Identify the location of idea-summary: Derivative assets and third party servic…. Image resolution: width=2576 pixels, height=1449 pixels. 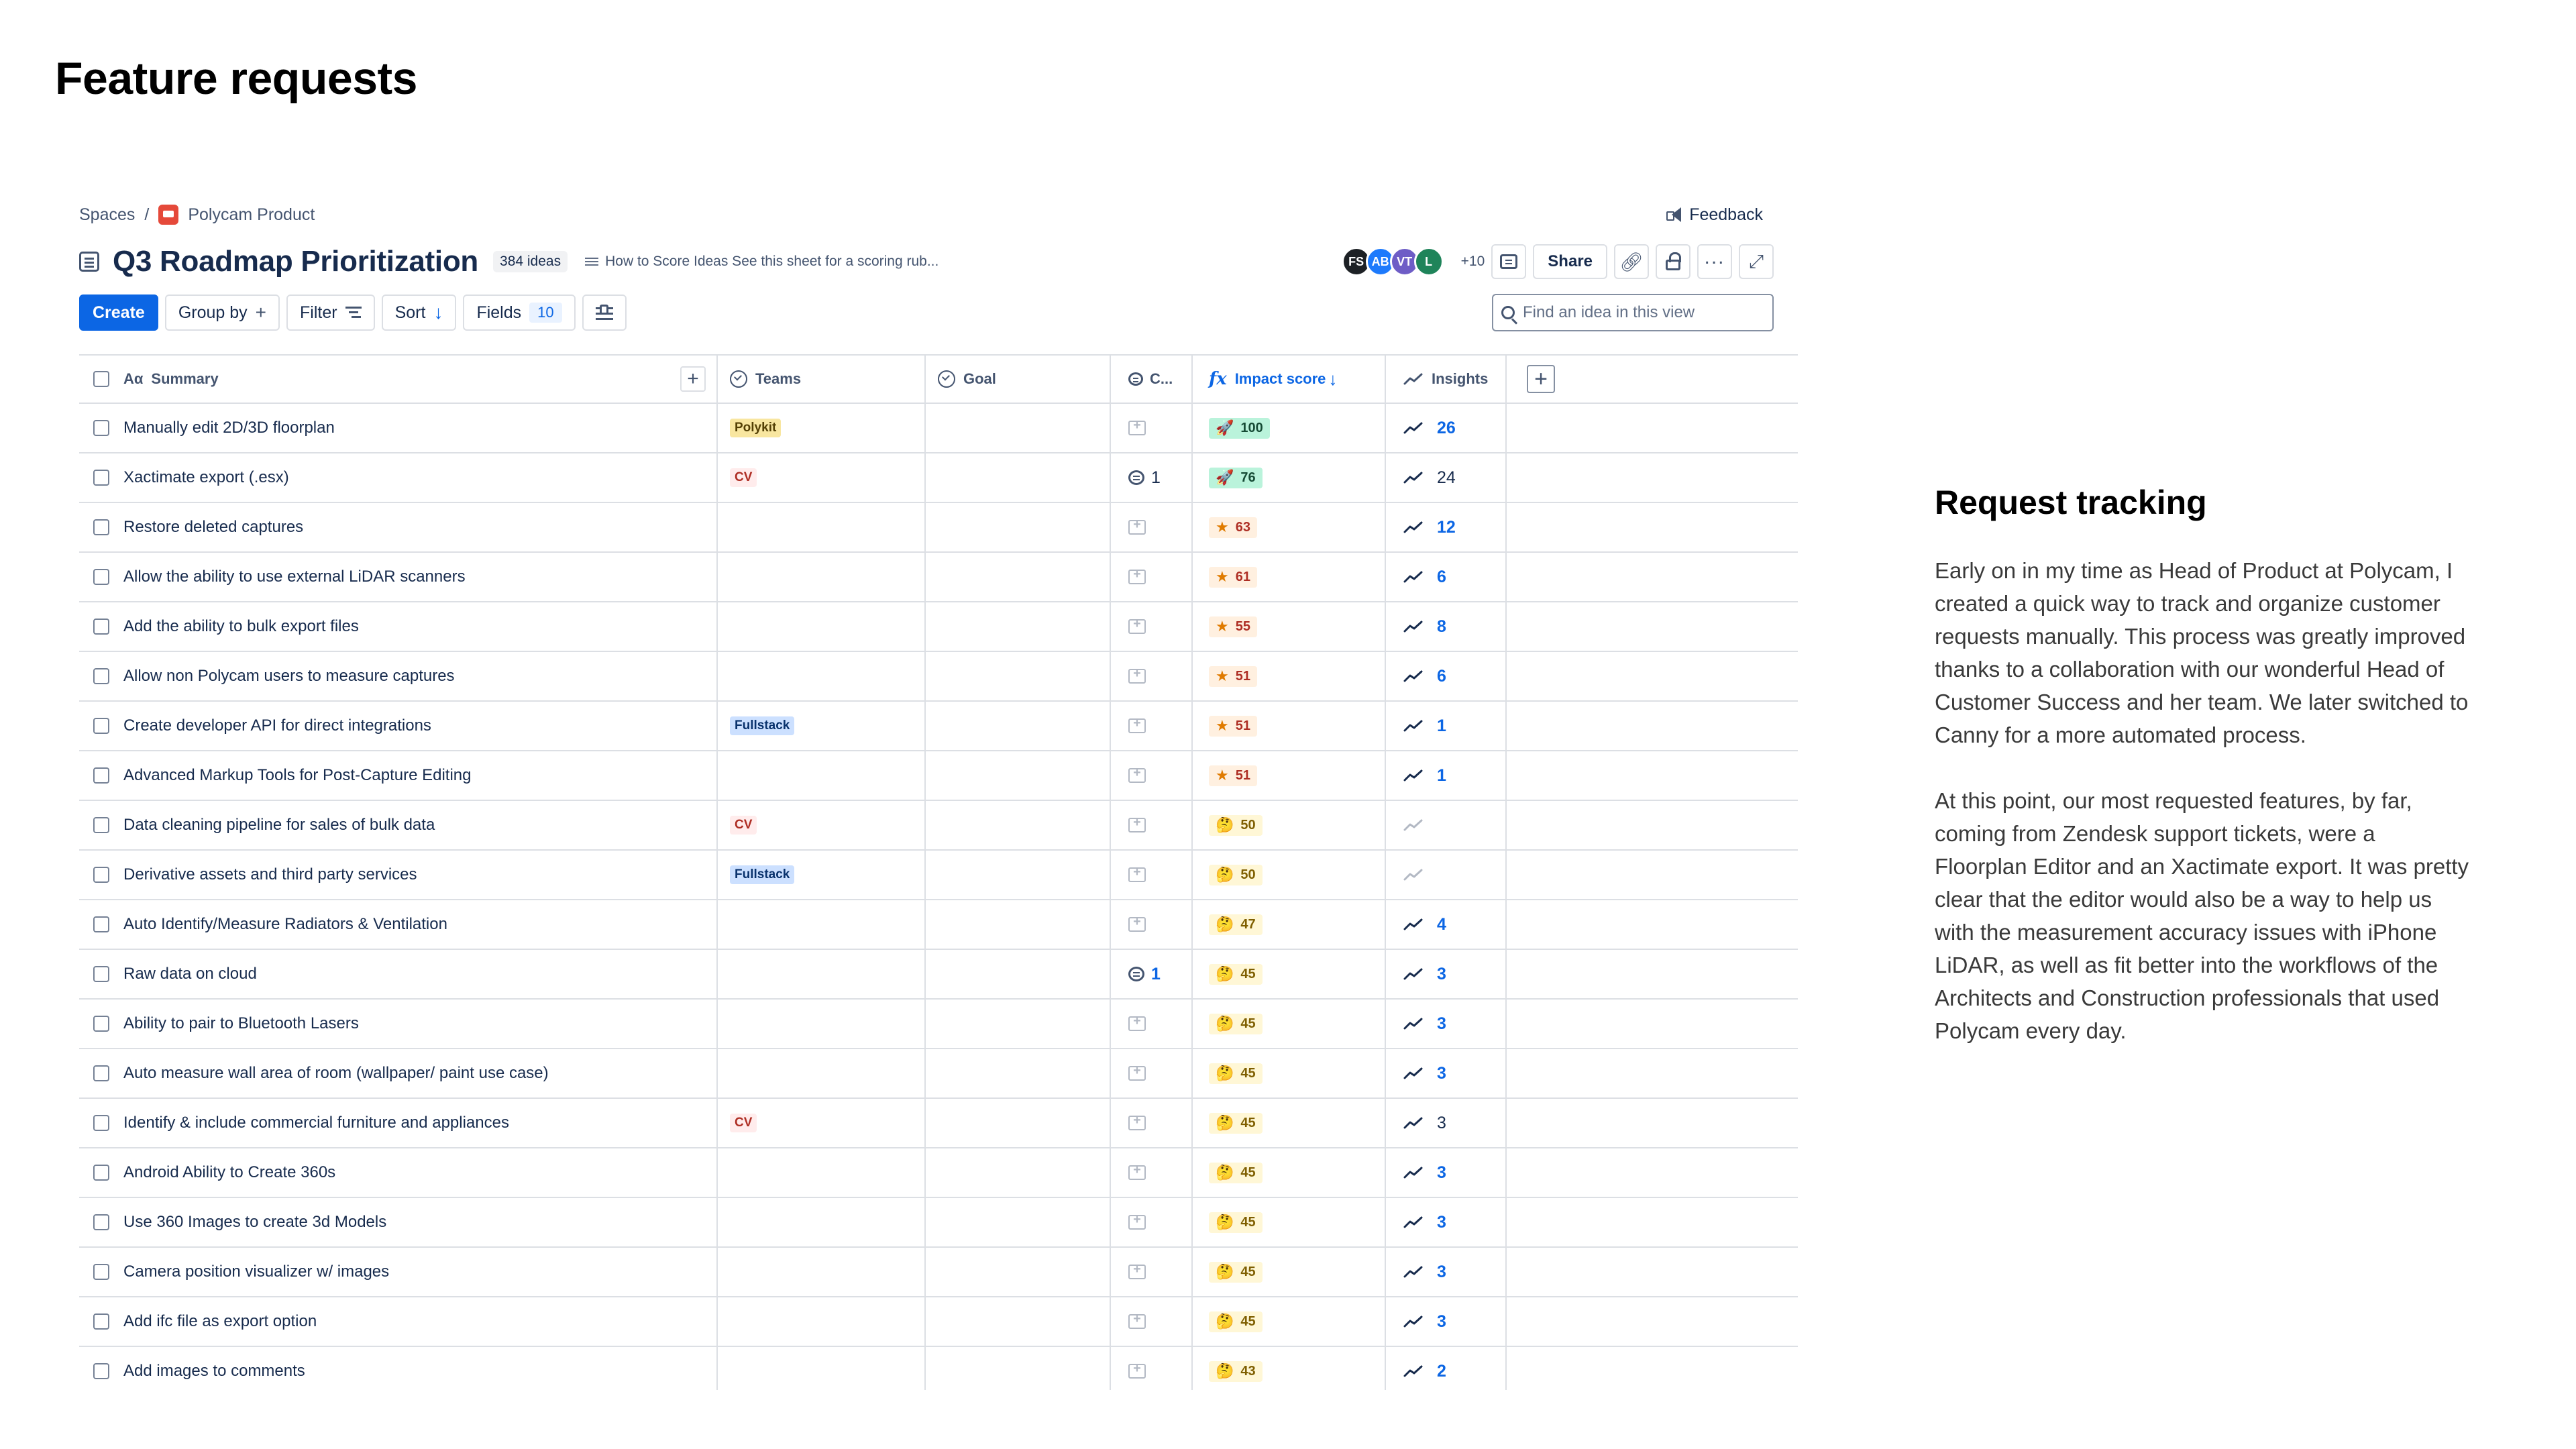
(270, 874).